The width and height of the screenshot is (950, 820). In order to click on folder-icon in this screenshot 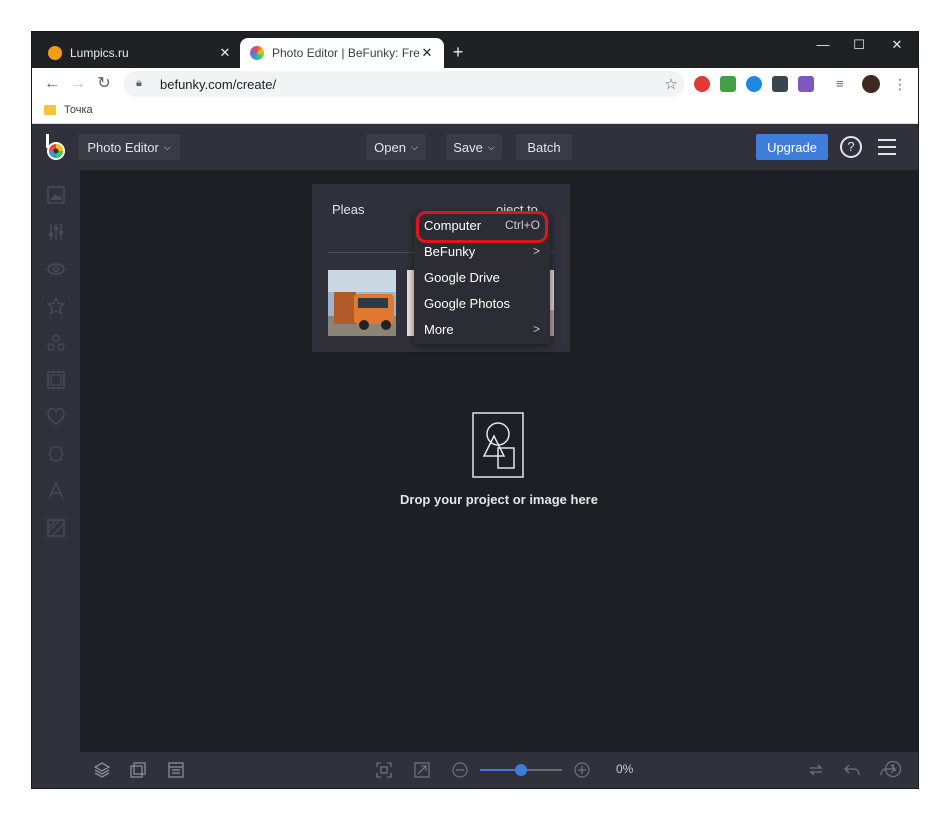, I will do `click(50, 110)`.